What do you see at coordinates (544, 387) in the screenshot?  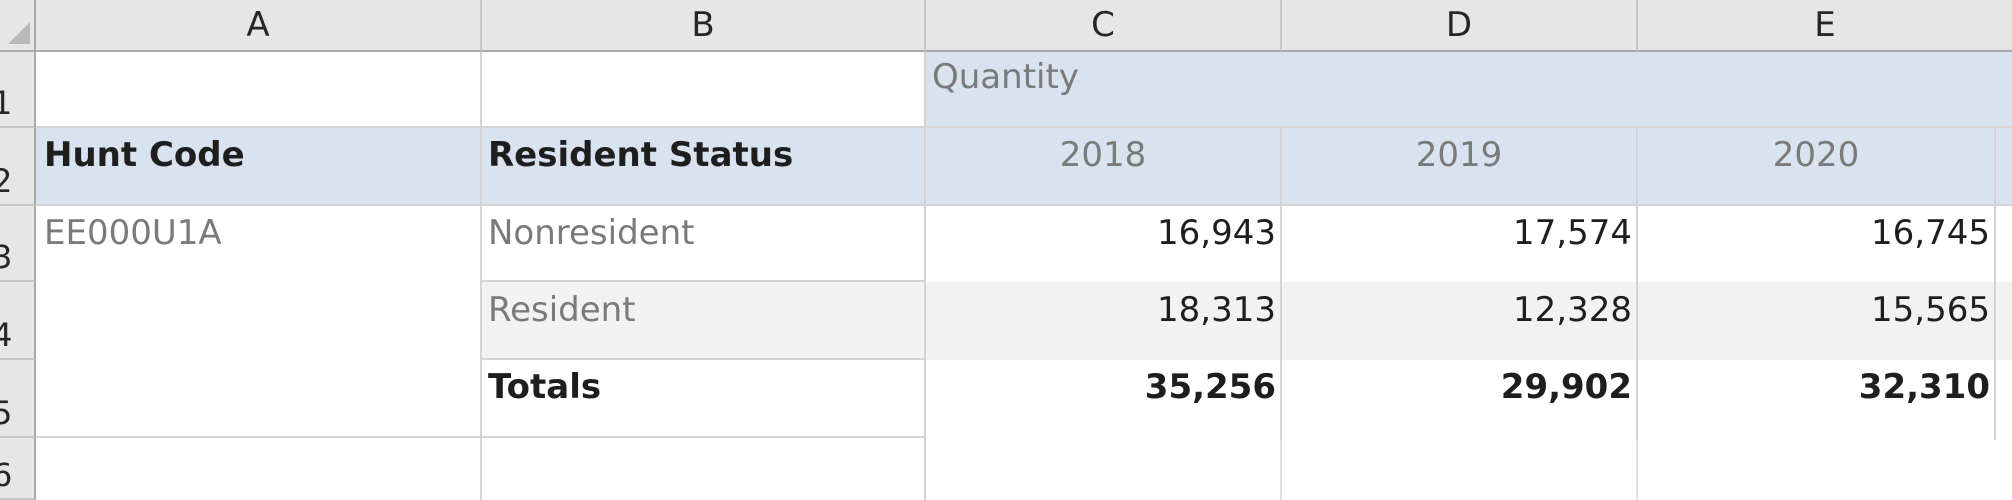 I see `status-totals: Totals` at bounding box center [544, 387].